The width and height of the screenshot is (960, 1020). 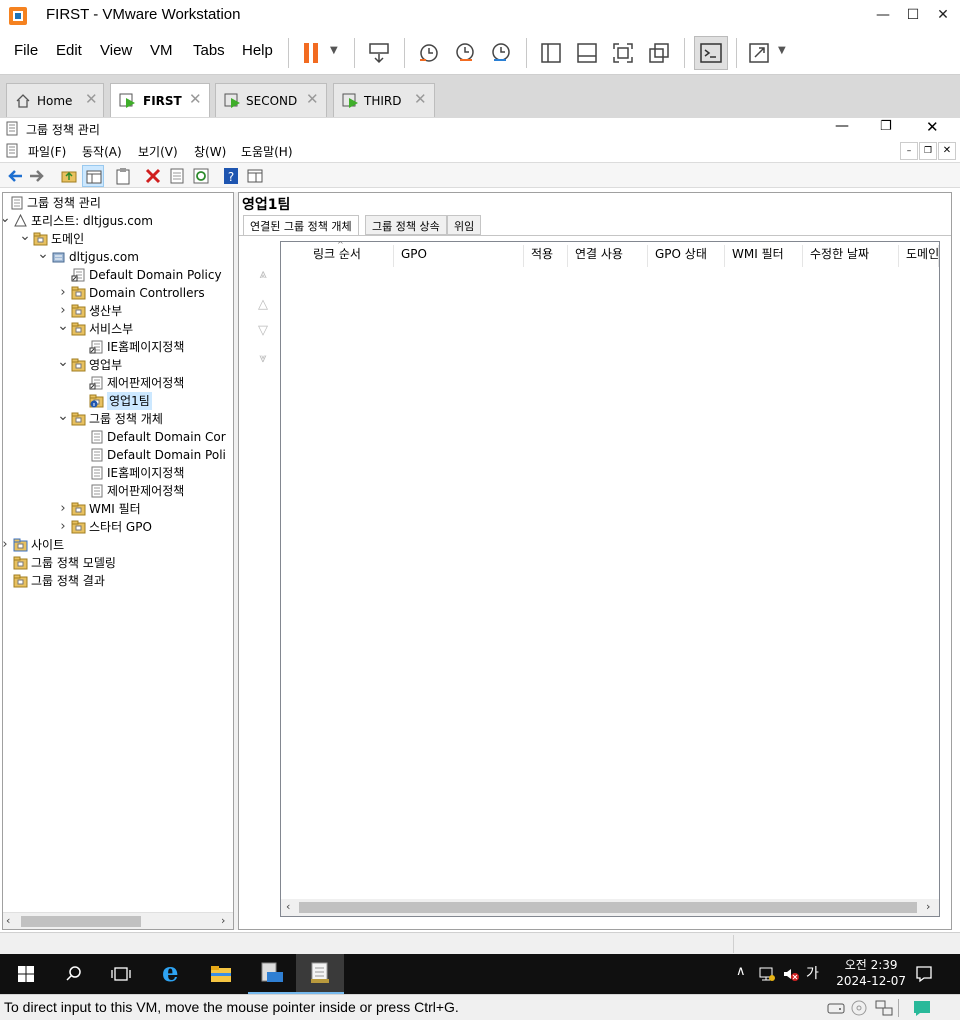 I want to click on menu-tabs: Tabs, so click(x=209, y=50).